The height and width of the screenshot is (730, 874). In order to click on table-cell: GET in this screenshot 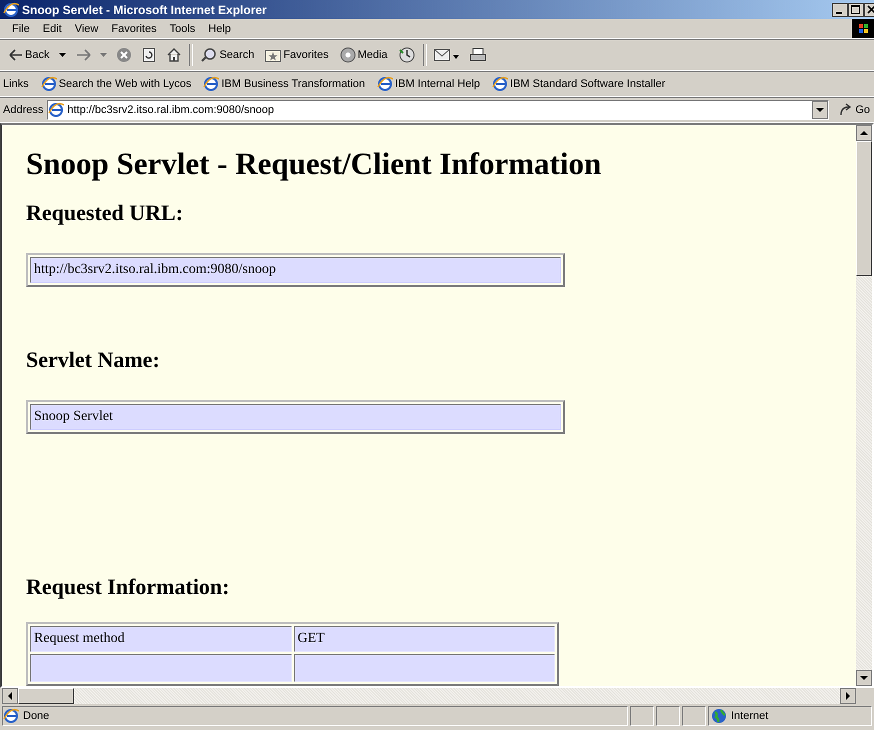, I will do `click(424, 639)`.